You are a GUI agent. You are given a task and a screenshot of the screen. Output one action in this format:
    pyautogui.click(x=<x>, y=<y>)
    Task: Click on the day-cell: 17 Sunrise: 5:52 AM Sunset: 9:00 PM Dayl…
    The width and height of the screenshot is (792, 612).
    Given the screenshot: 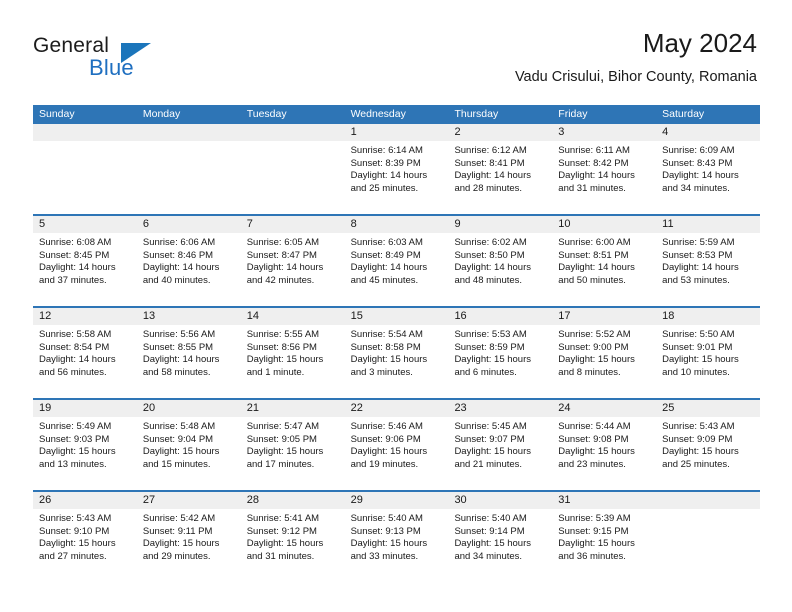 What is the action you would take?
    pyautogui.click(x=604, y=353)
    